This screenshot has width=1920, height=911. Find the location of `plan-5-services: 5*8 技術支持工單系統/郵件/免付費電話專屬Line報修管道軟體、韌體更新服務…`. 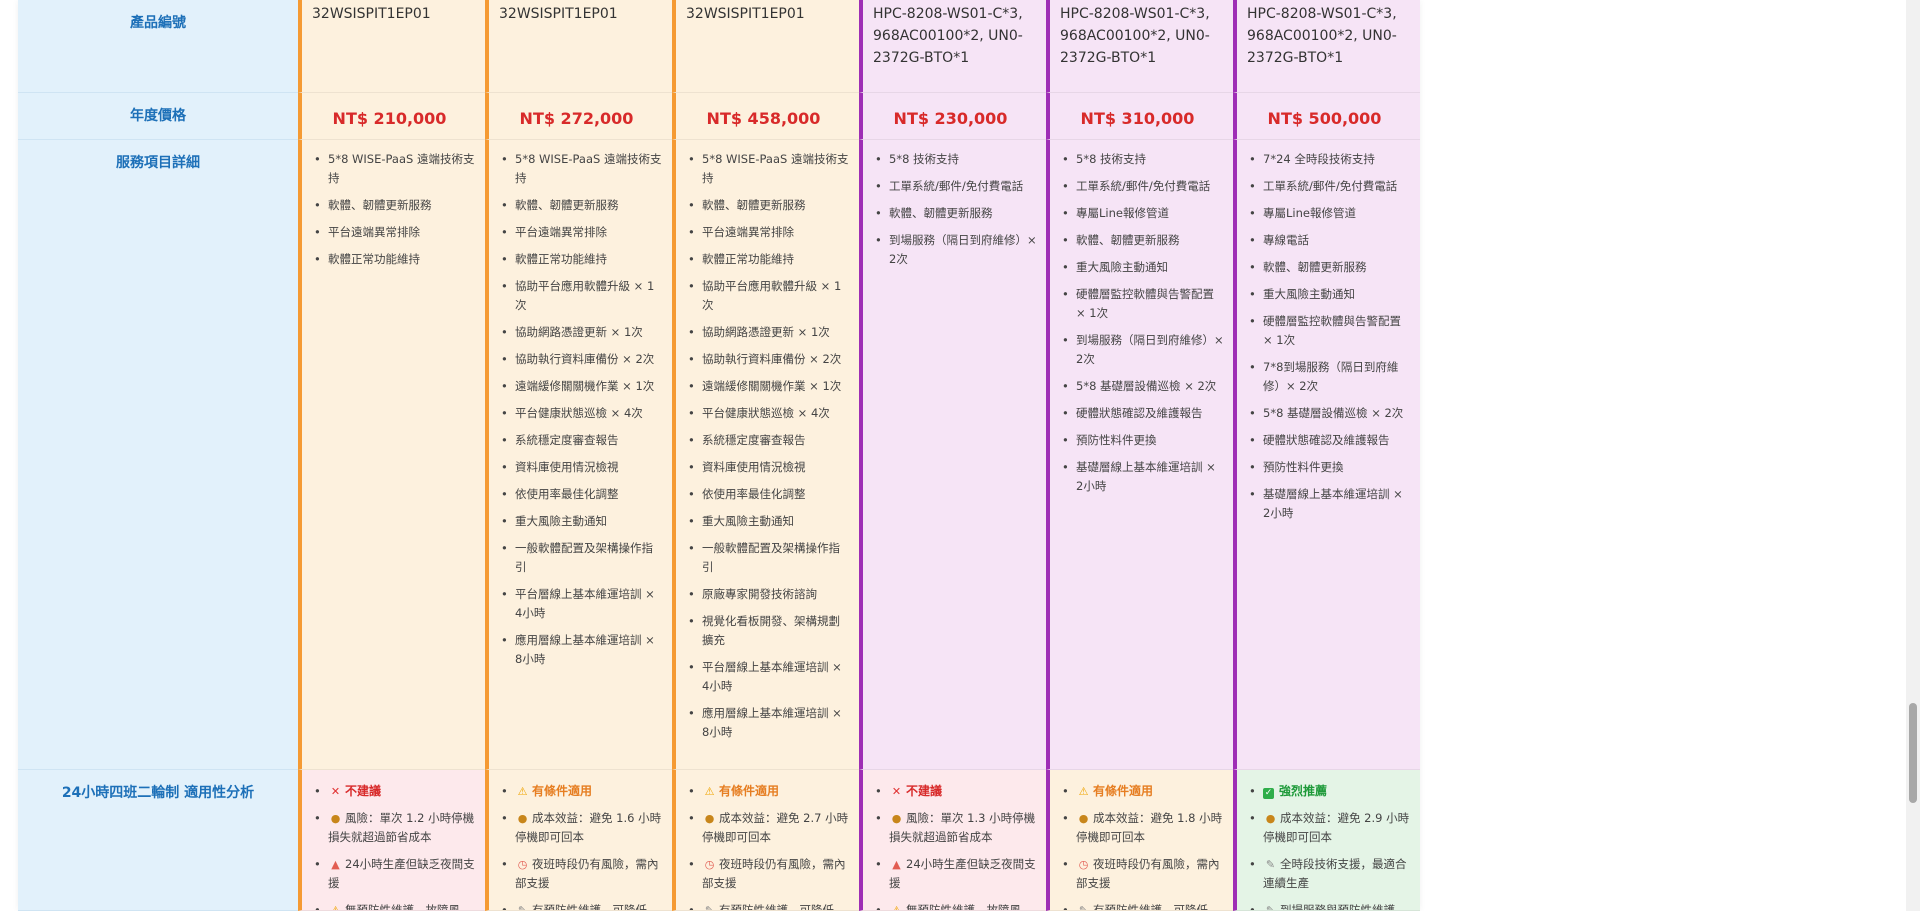

plan-5-services: 5*8 技術支持工單系統/郵件/免付費電話專屬Line報修管道軟體、韌體更新服務… is located at coordinates (1139, 455).